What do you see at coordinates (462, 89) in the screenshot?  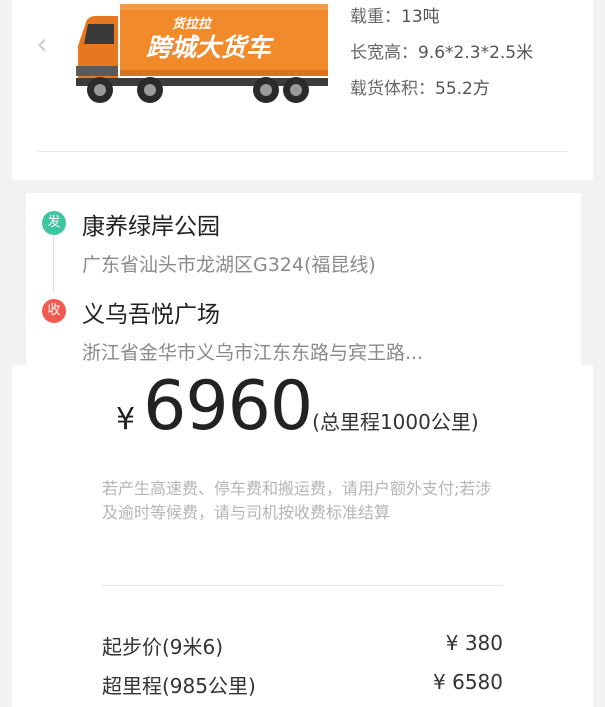 I see `spec-value: 55.2方` at bounding box center [462, 89].